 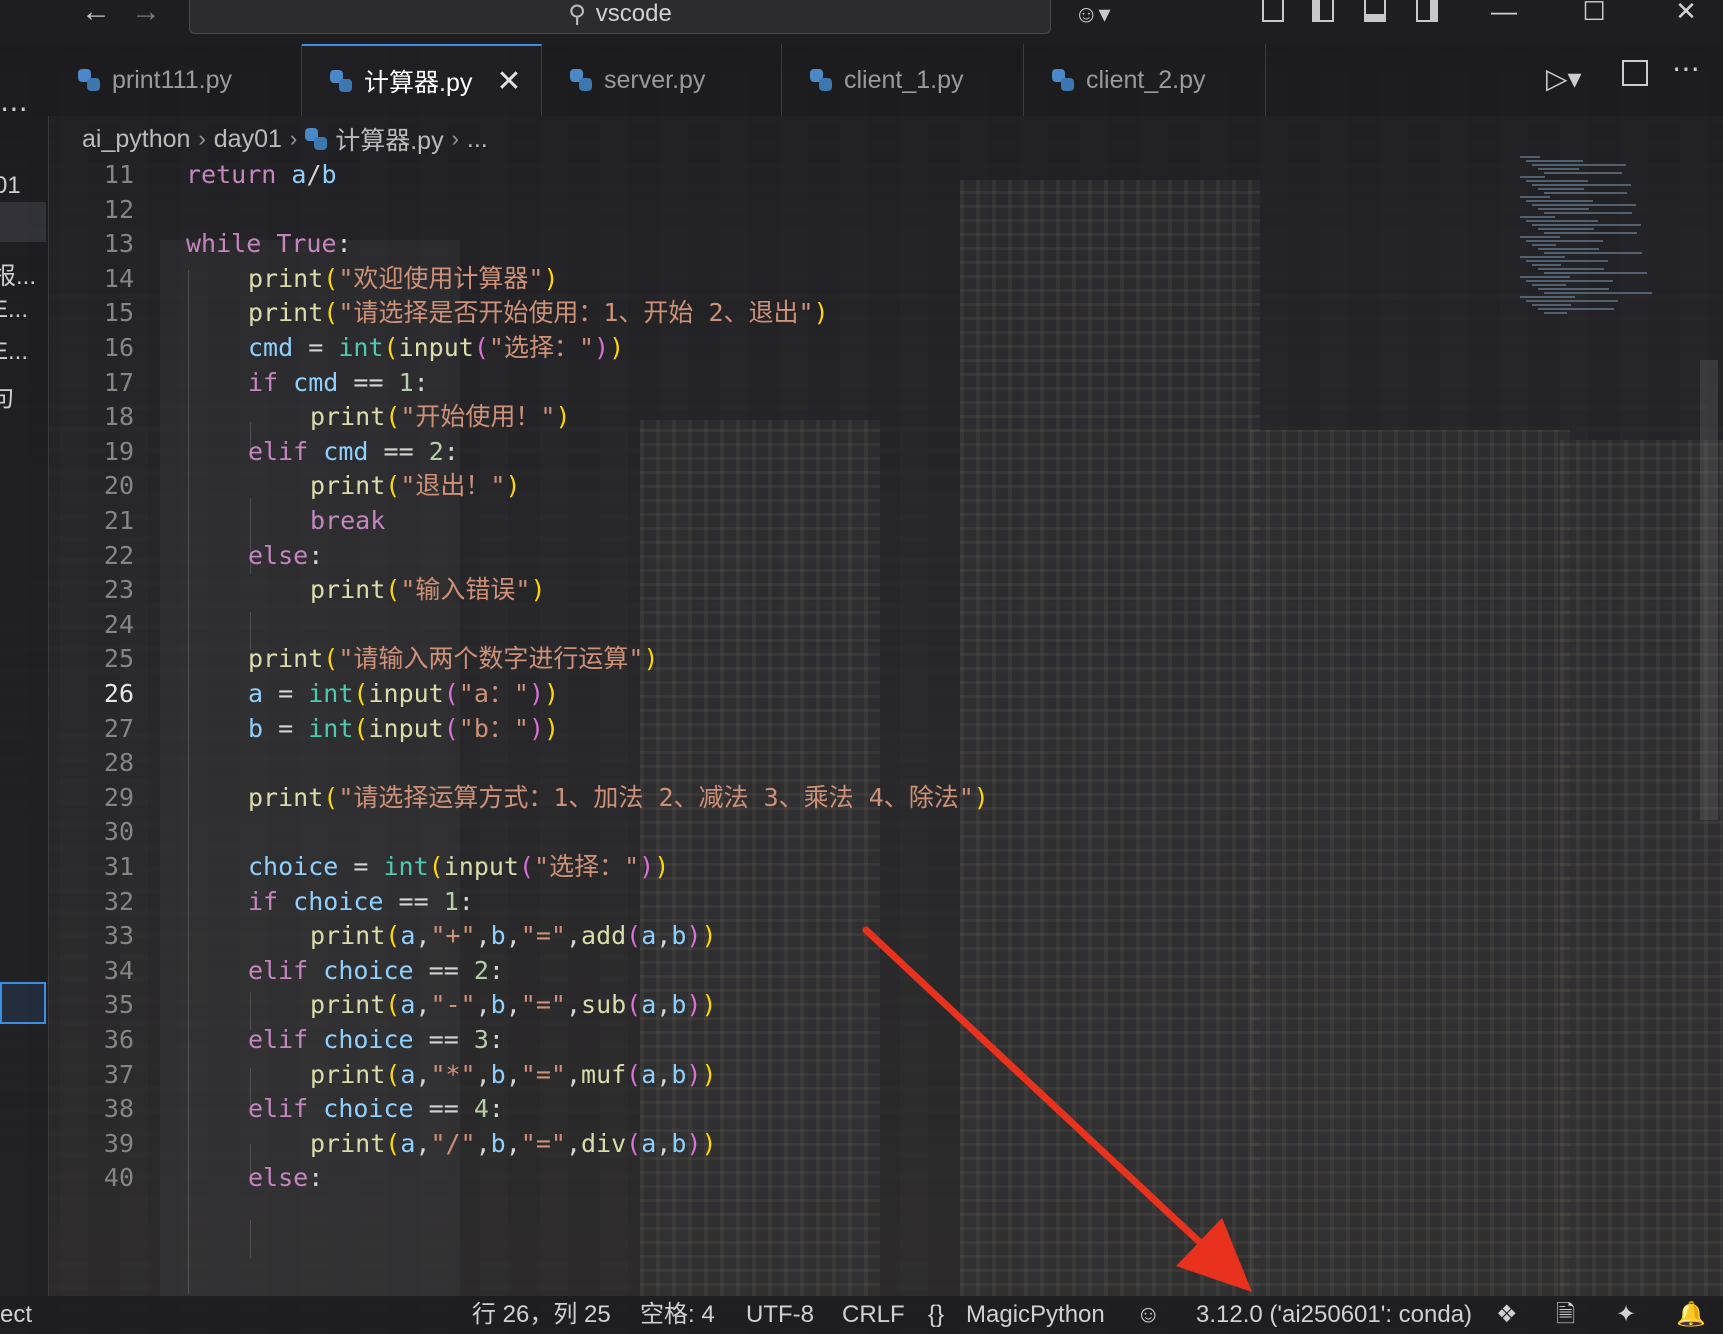 What do you see at coordinates (118, 590) in the screenshot?
I see `line-number: 23` at bounding box center [118, 590].